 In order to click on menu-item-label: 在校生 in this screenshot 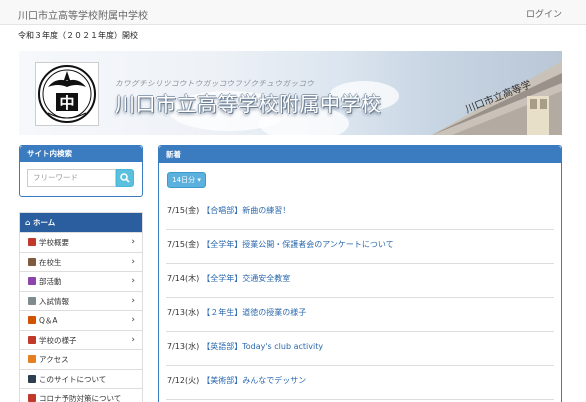, I will do `click(50, 262)`.